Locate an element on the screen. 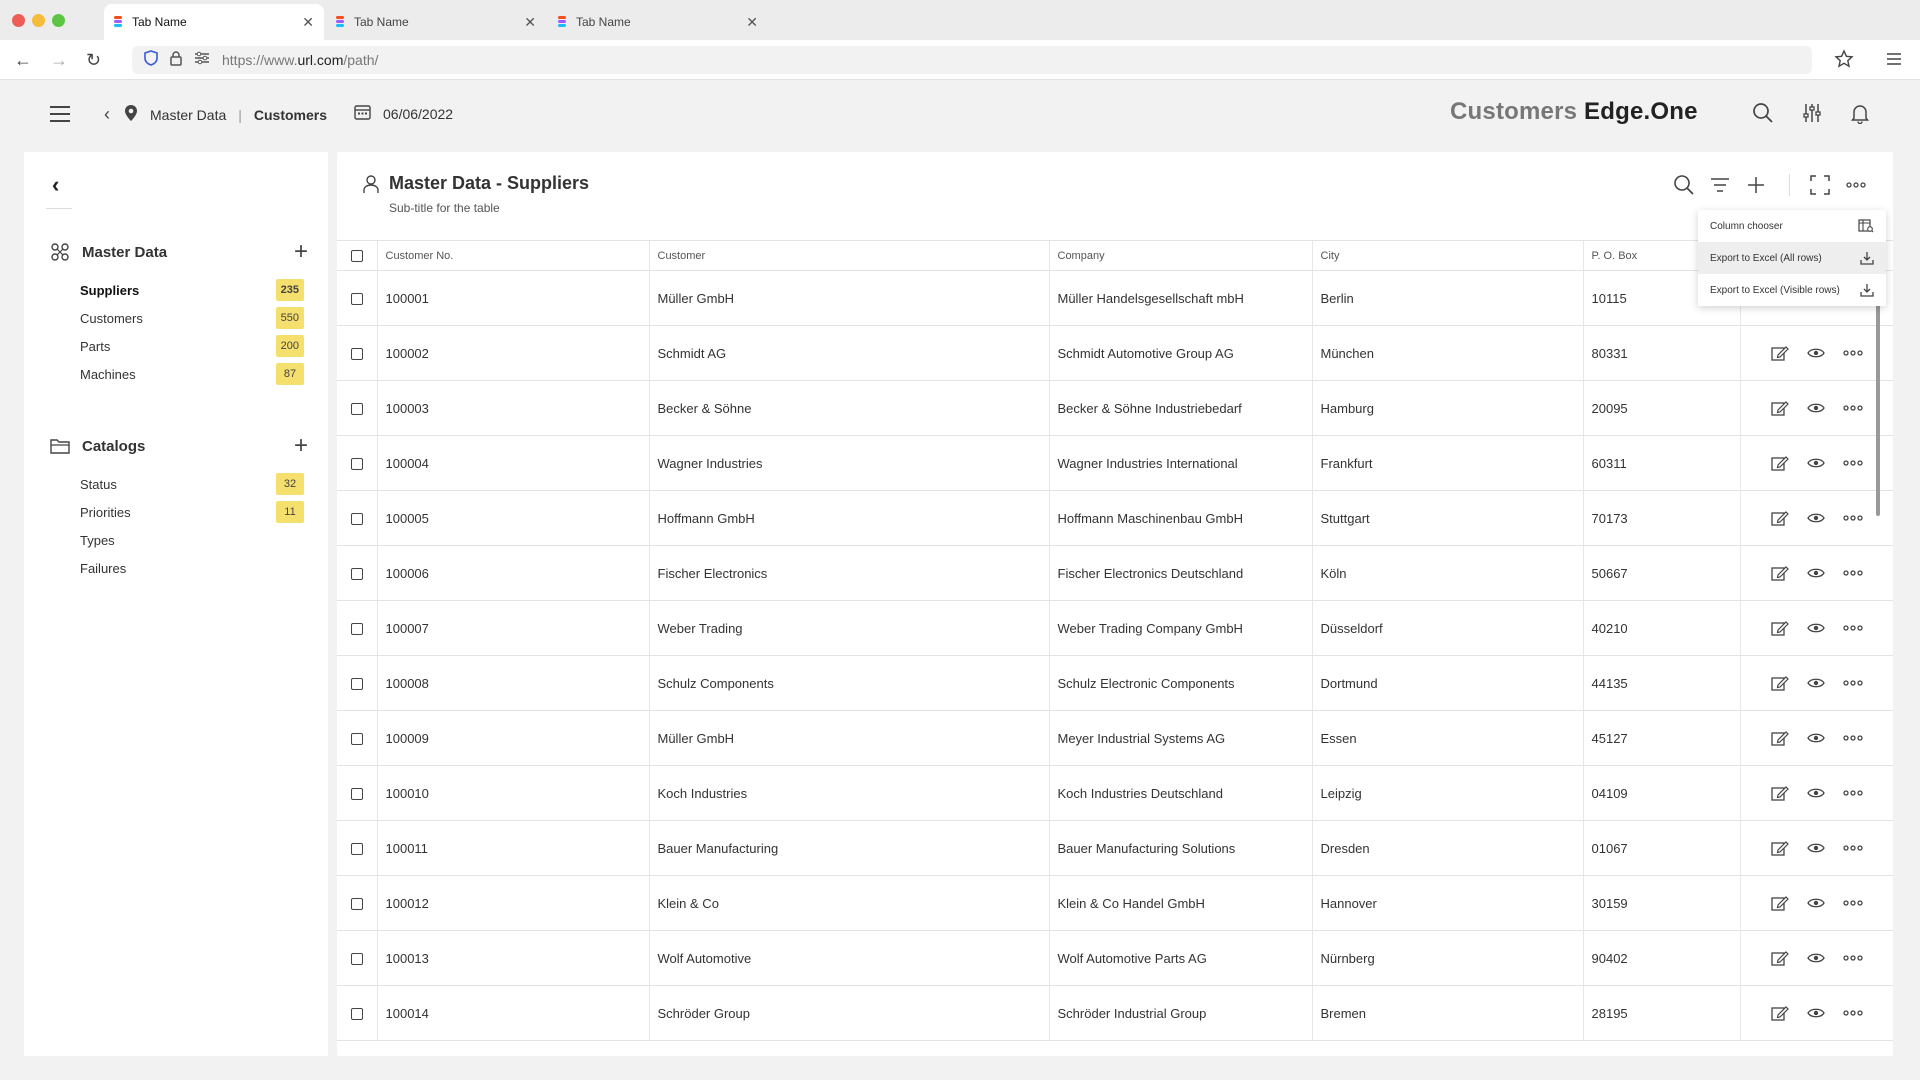  search-icon is located at coordinates (1765, 115).